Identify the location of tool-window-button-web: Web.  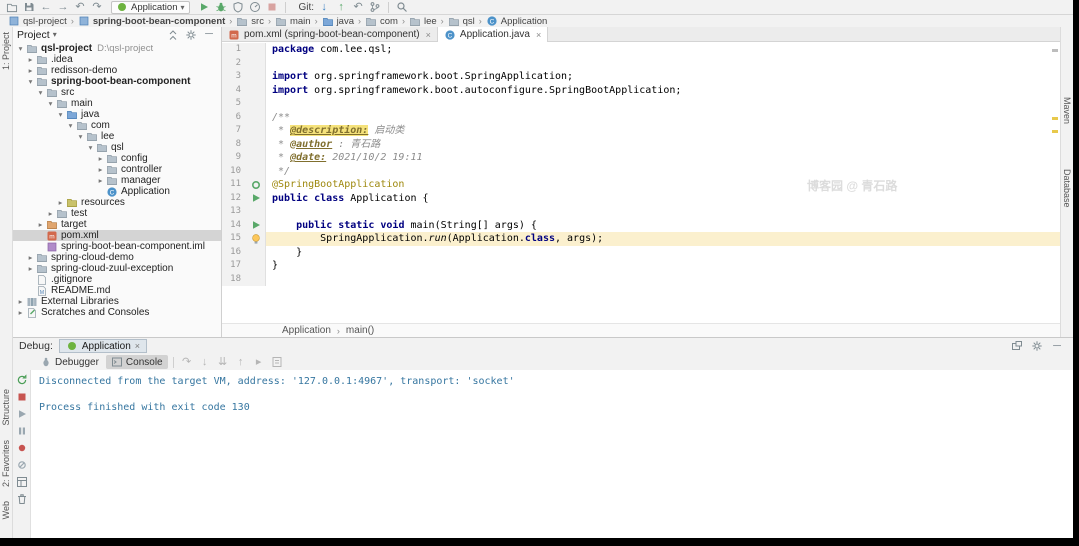
(6, 510).